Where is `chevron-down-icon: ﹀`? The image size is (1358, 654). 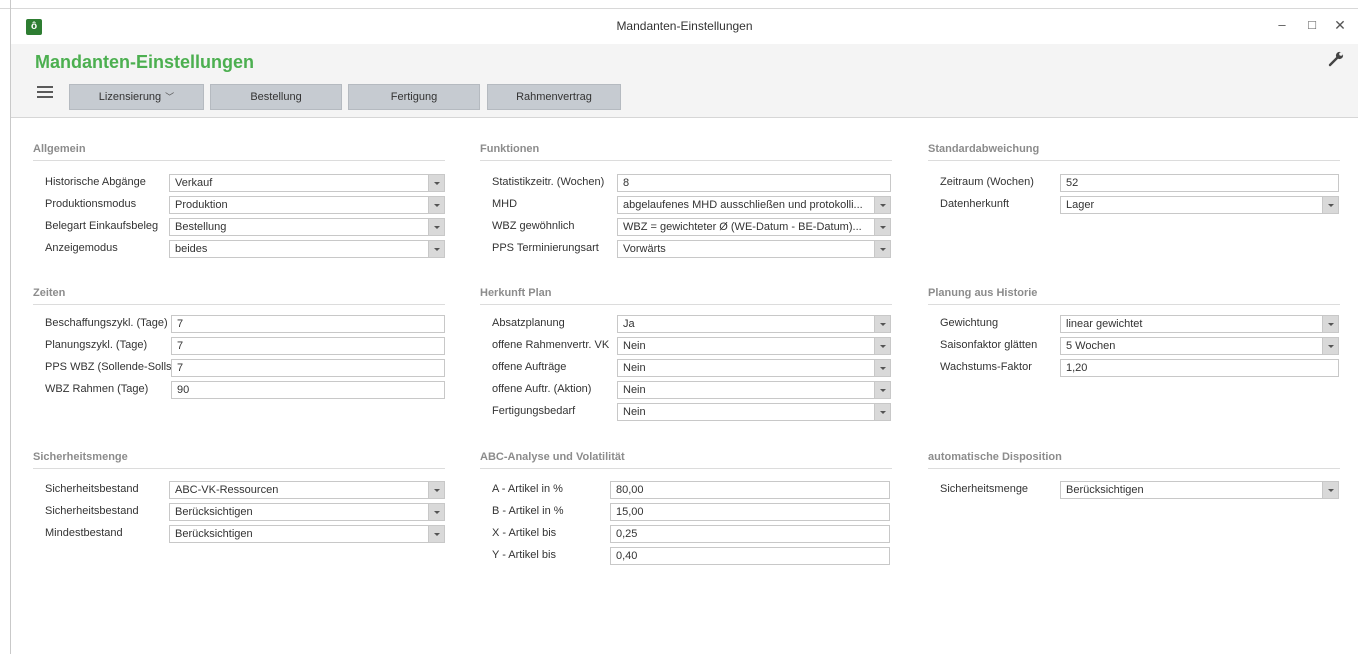
chevron-down-icon: ﹀ is located at coordinates (170, 97).